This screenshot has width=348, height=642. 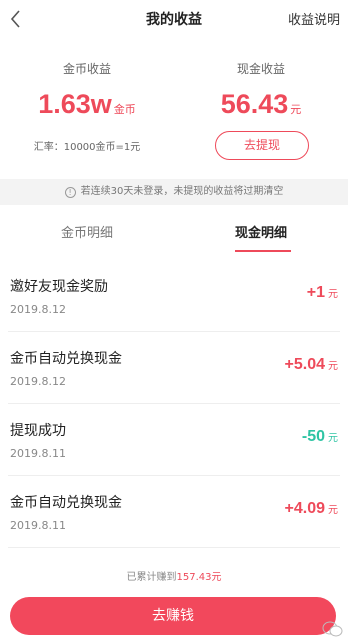 What do you see at coordinates (260, 69) in the screenshot?
I see `cash-earnings-label: 现金收益` at bounding box center [260, 69].